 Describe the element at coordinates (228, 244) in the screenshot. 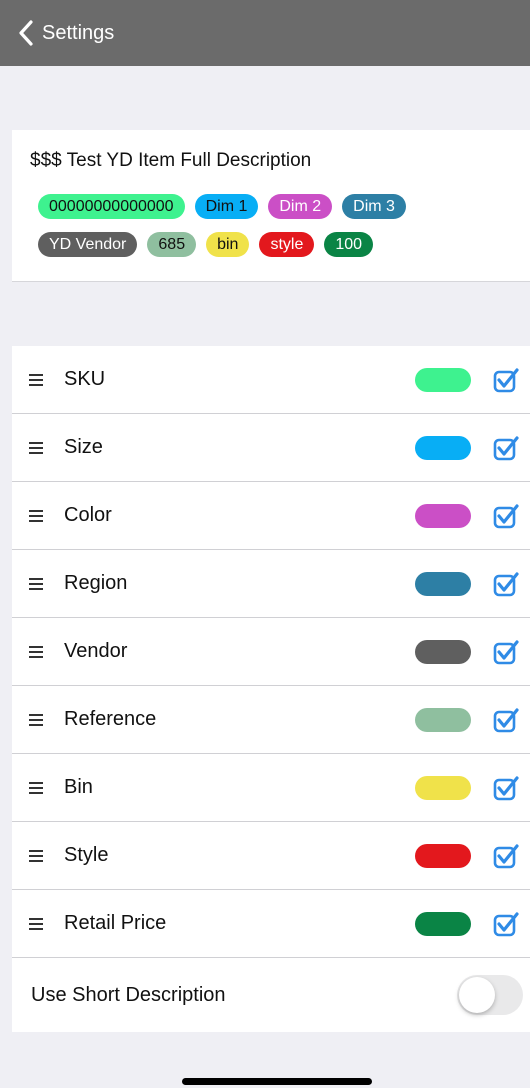

I see `tag-pill: bin` at that location.